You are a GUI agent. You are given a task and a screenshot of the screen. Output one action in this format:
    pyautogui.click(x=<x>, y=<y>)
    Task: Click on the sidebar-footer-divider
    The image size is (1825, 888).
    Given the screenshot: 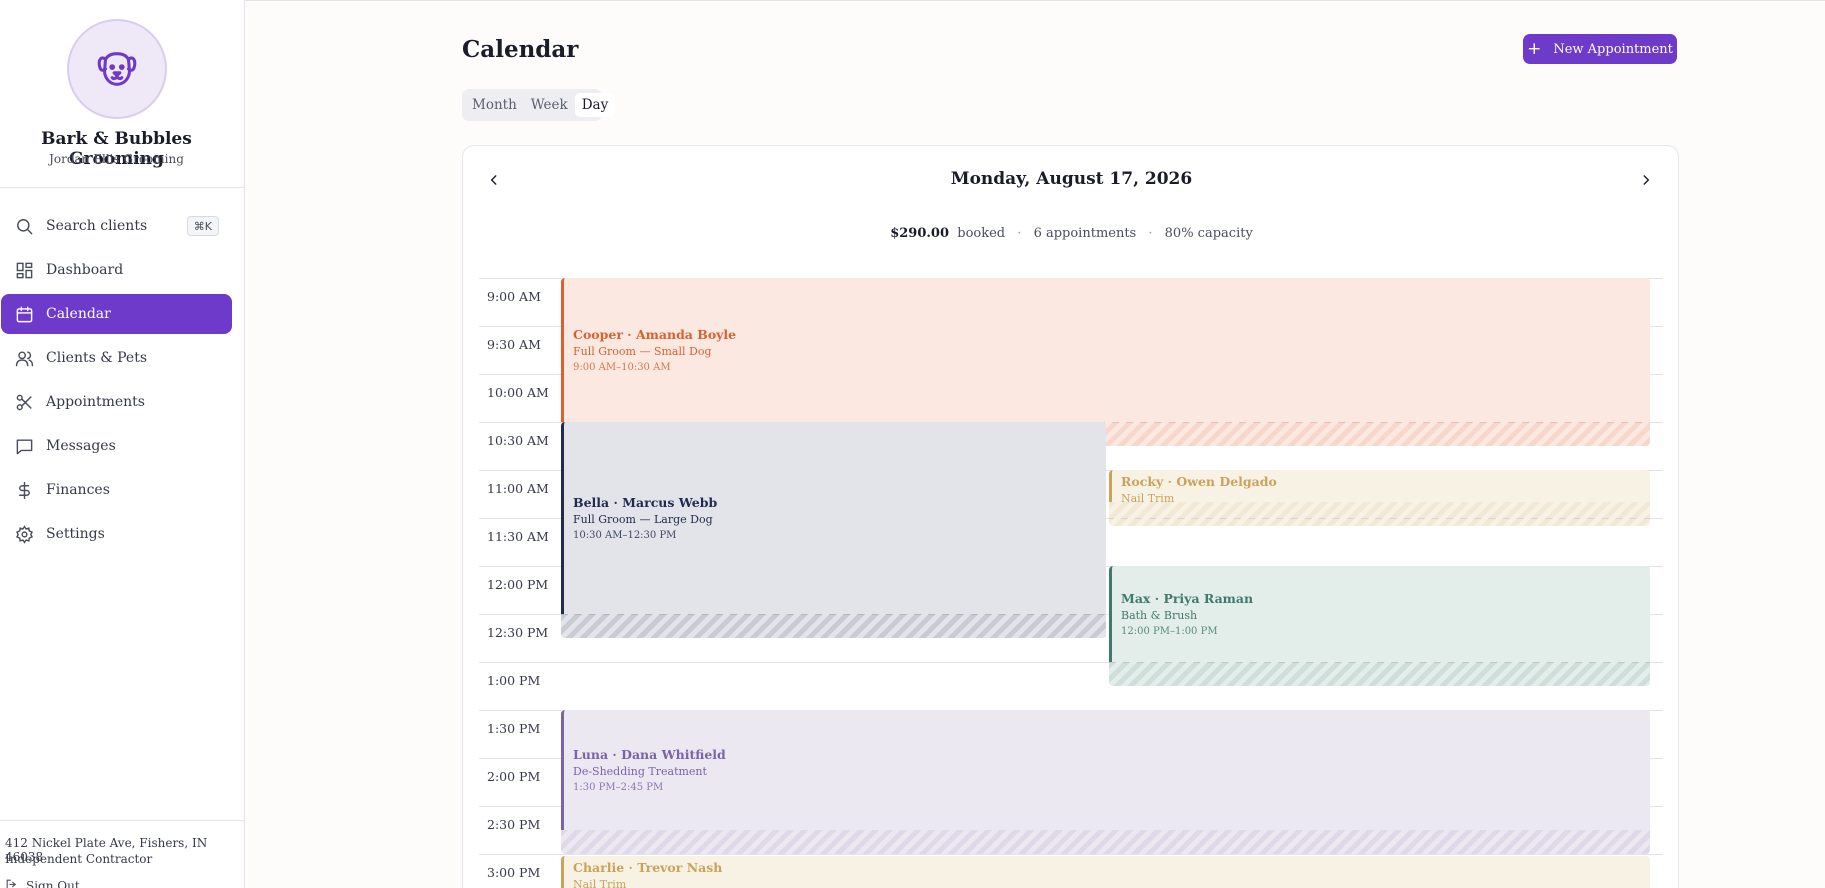 What is the action you would take?
    pyautogui.click(x=122, y=820)
    